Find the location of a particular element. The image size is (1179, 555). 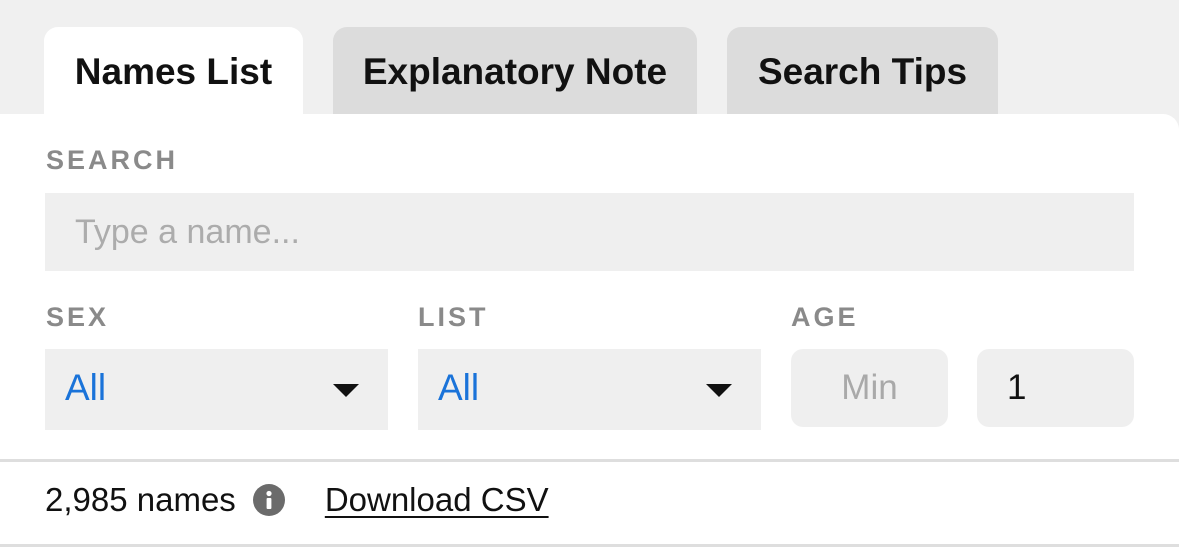

search-label: SEARCH is located at coordinates (112, 160).